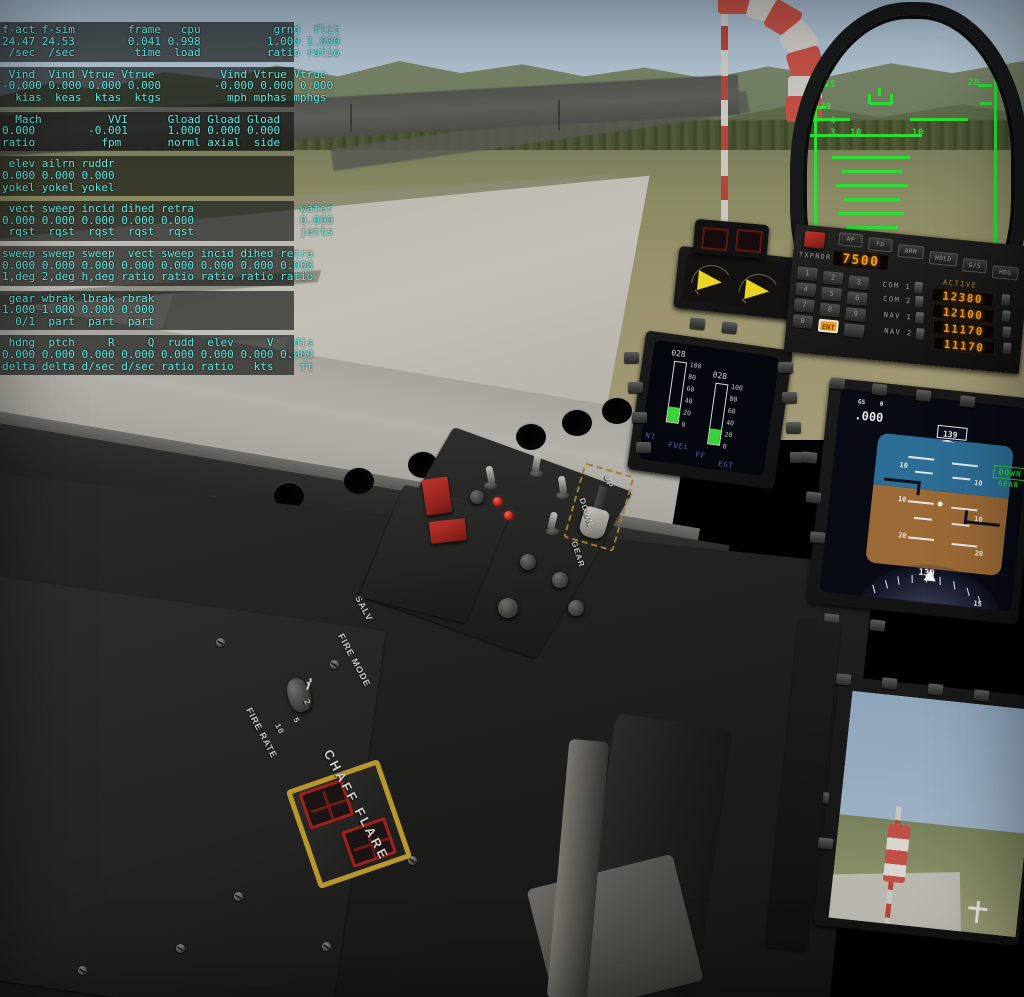  What do you see at coordinates (880, 245) in the screenshot?
I see `autopilot-fd-button: FD` at bounding box center [880, 245].